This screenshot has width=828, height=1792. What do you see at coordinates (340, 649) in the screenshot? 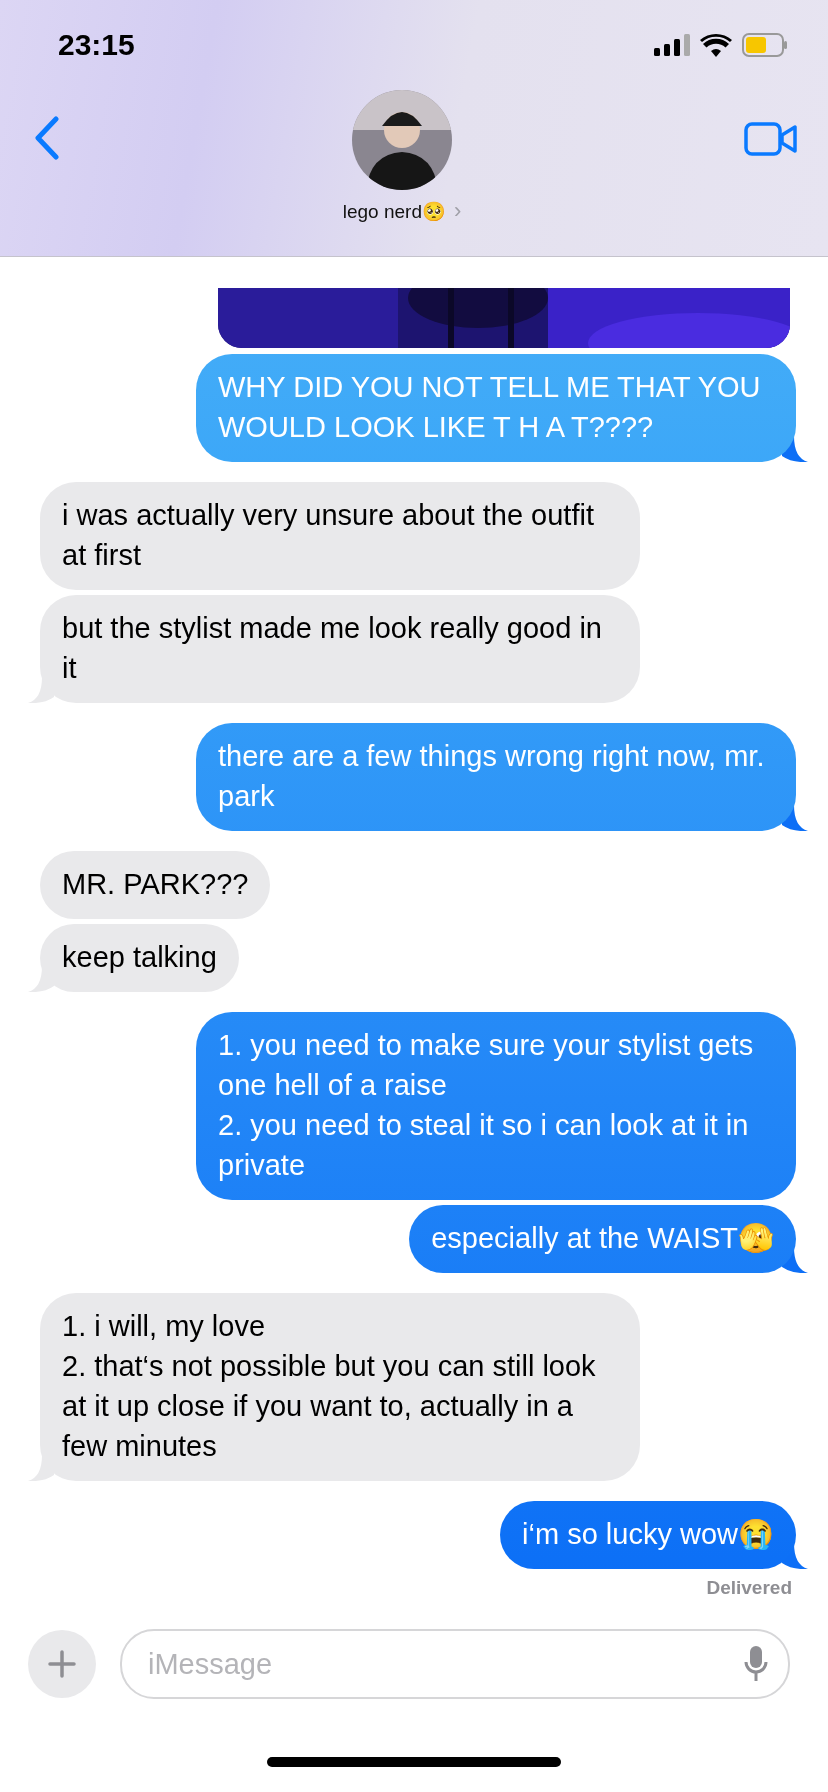
I see `received-message: but the stylist made me look really good in it` at bounding box center [340, 649].